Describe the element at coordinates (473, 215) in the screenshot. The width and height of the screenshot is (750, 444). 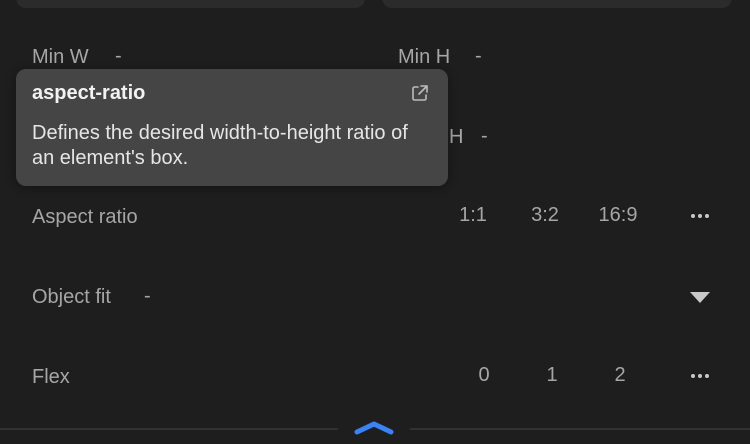
I see `aspect-ratio-1-1-button: 1:1` at that location.